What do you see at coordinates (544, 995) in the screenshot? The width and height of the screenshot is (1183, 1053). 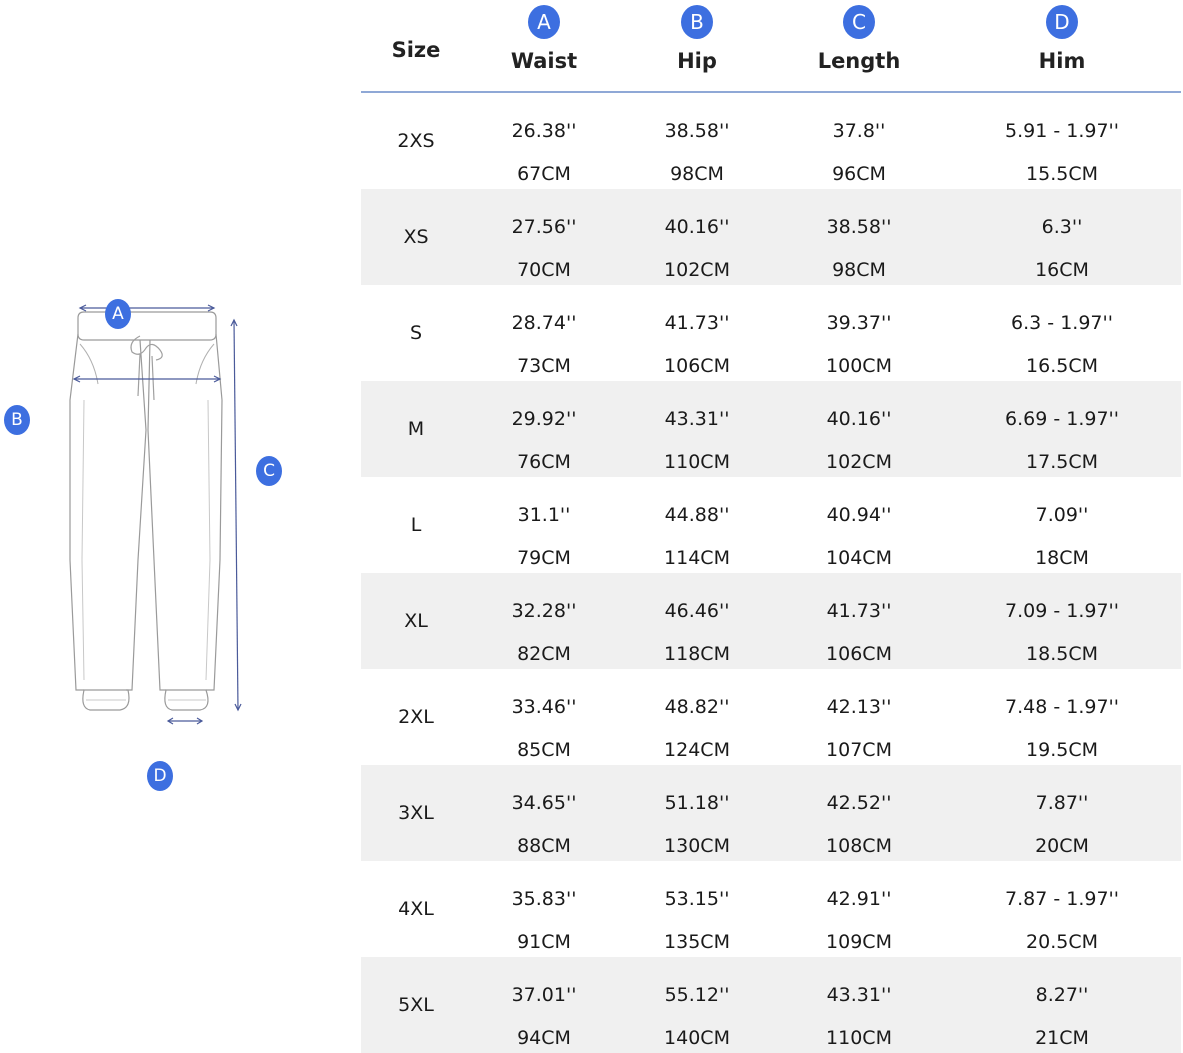 I see `value-inches: 37.01''` at bounding box center [544, 995].